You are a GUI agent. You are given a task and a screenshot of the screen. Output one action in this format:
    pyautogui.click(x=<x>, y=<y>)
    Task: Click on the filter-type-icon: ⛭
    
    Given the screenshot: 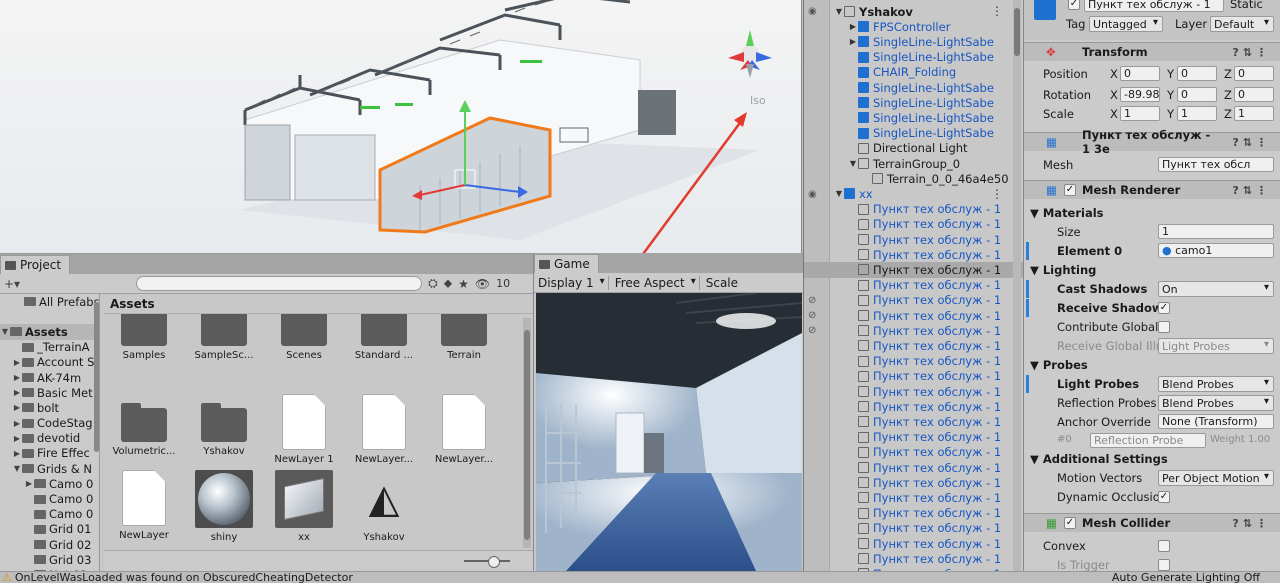 What is the action you would take?
    pyautogui.click(x=433, y=283)
    